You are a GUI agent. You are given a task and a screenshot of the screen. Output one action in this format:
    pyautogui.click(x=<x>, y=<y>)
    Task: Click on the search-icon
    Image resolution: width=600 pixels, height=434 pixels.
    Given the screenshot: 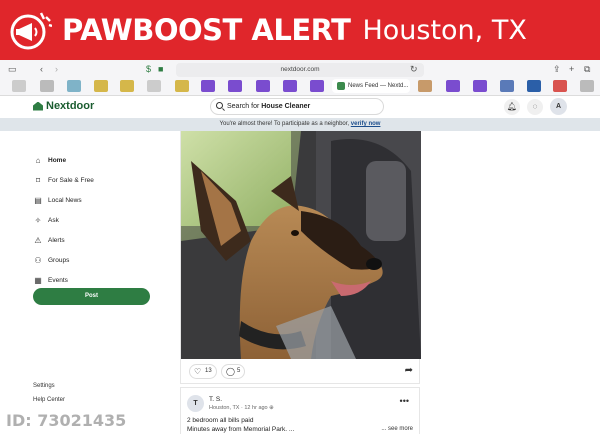 What is the action you would take?
    pyautogui.click(x=219, y=105)
    